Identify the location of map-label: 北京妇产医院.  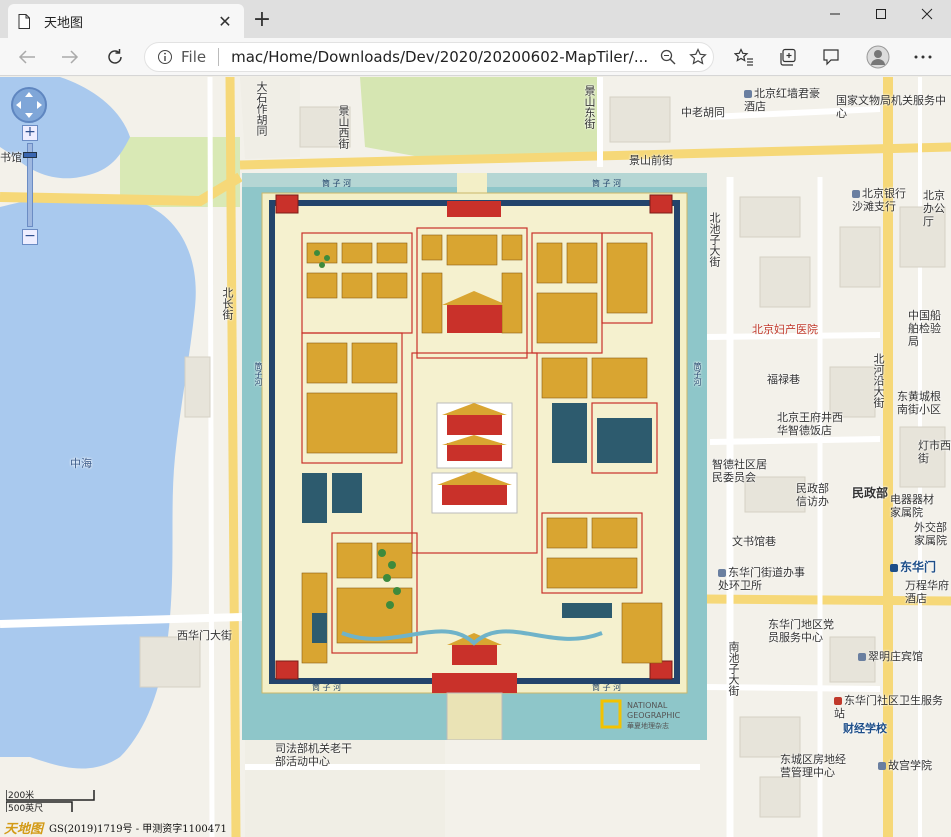
(785, 329).